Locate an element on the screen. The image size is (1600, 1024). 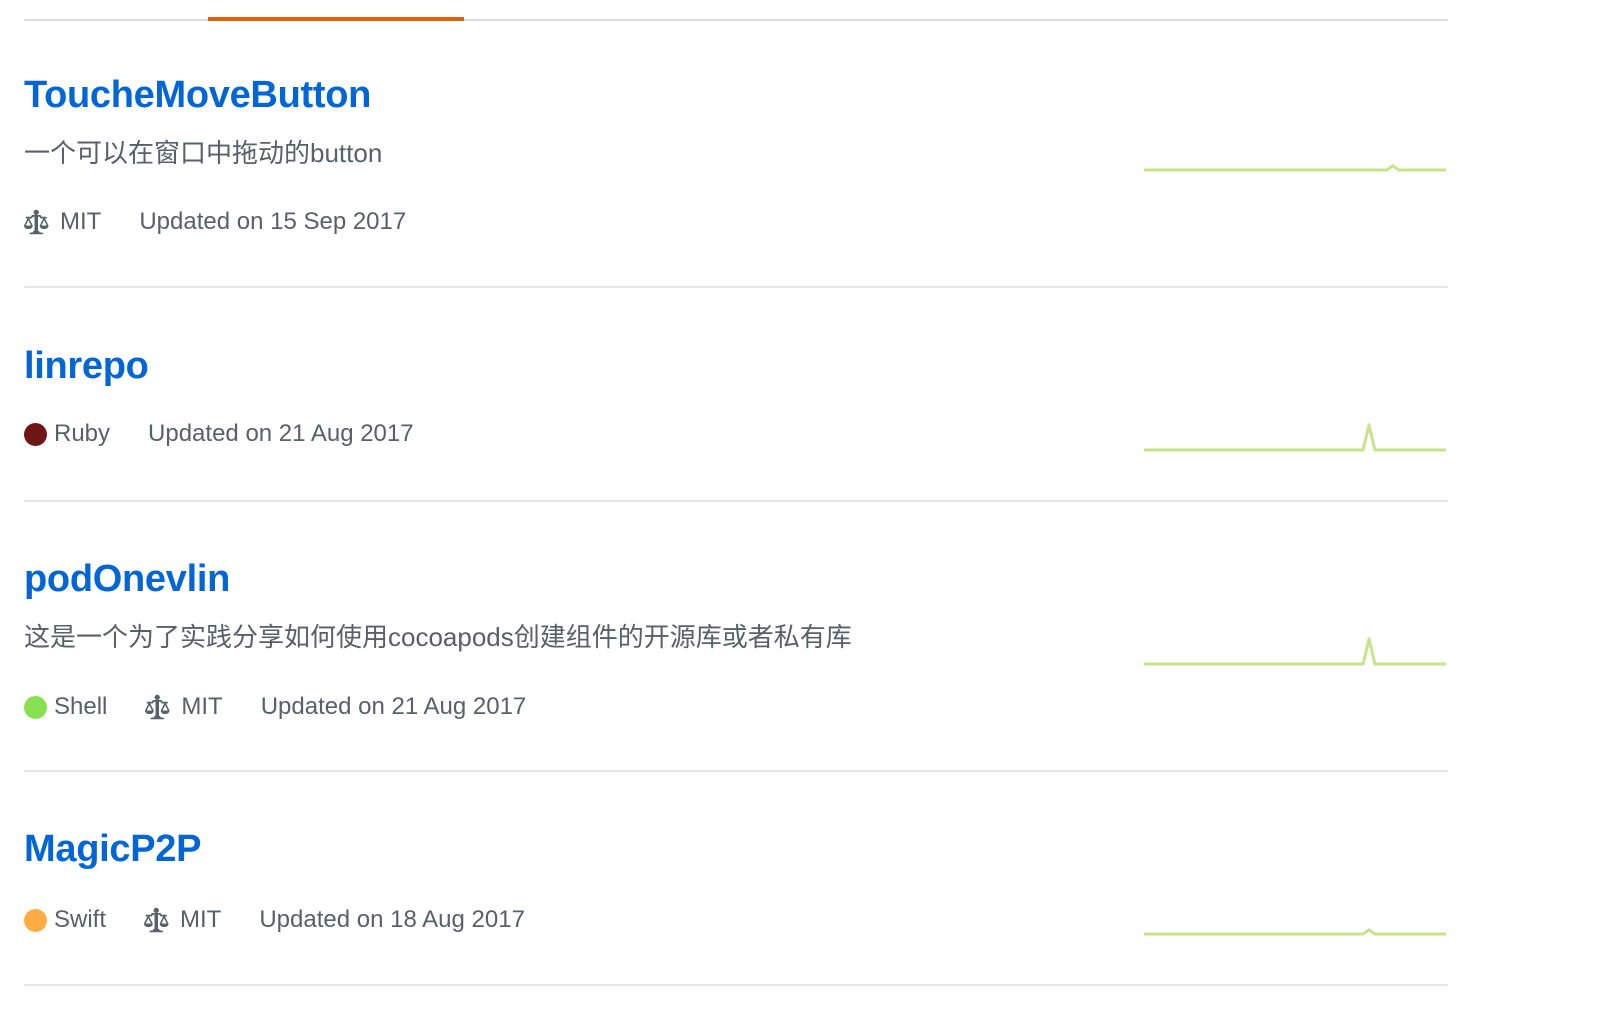
language: Shell is located at coordinates (65, 707).